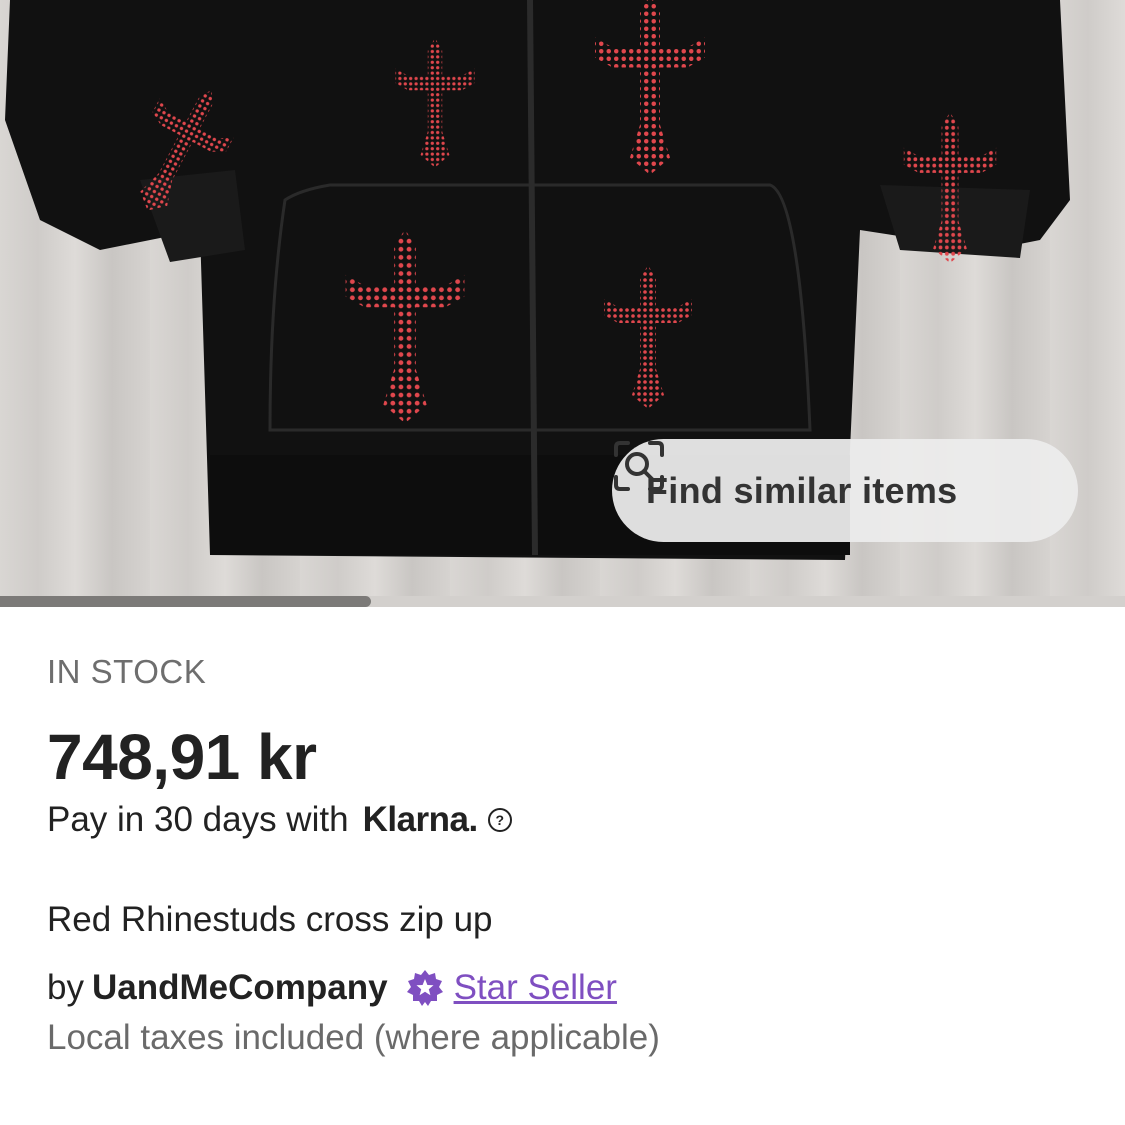 This screenshot has width=1125, height=1125. Describe the element at coordinates (535, 988) in the screenshot. I see `star-seller-link: Star Seller` at that location.